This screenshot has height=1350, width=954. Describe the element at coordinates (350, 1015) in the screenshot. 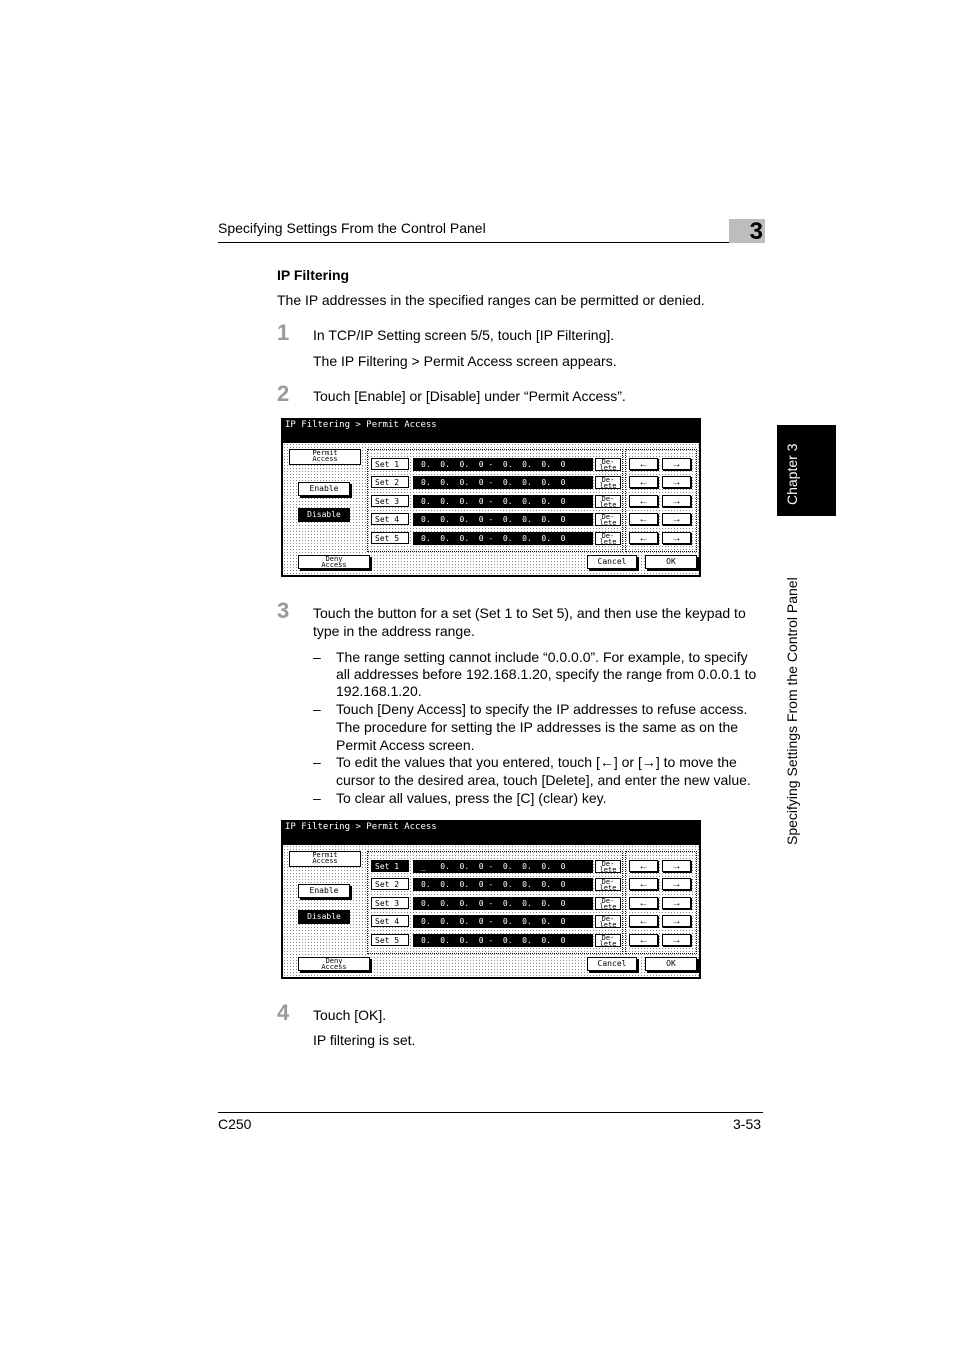

I see `step-text: Touch [OK].` at that location.